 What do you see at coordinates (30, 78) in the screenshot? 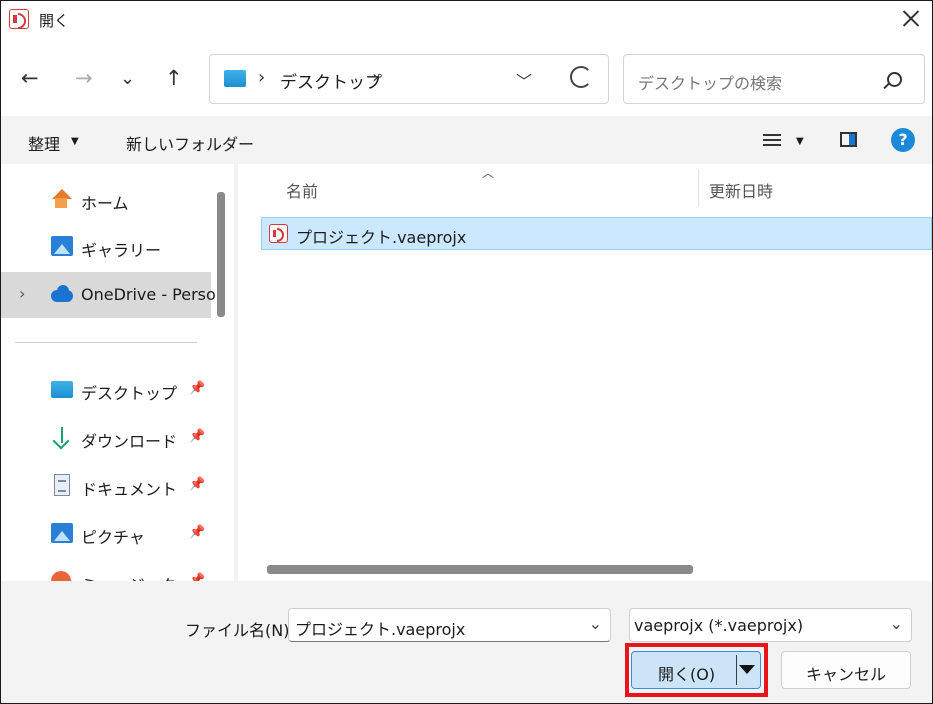
I see `back-arrow-icon: ←` at bounding box center [30, 78].